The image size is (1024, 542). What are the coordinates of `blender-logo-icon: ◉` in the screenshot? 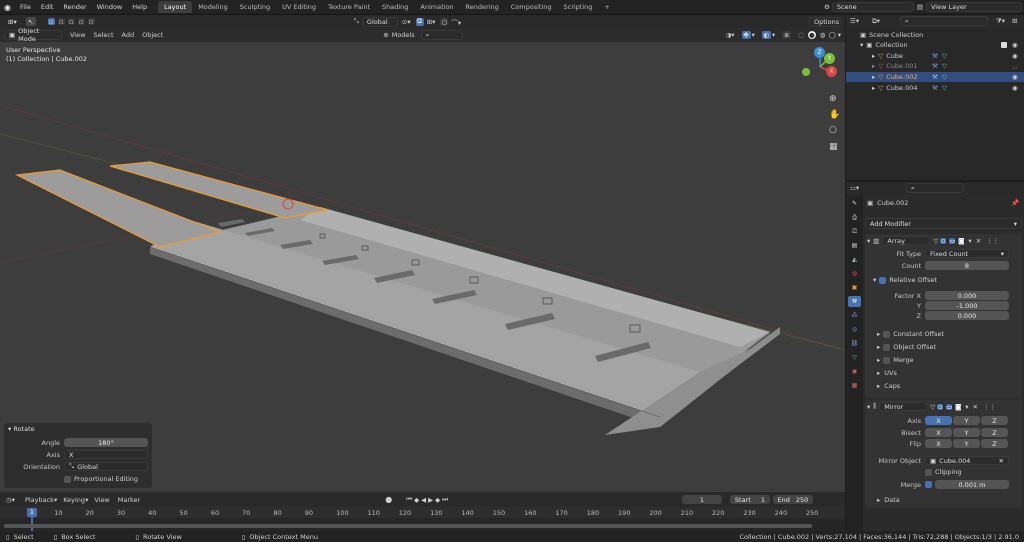 It's located at (7, 7).